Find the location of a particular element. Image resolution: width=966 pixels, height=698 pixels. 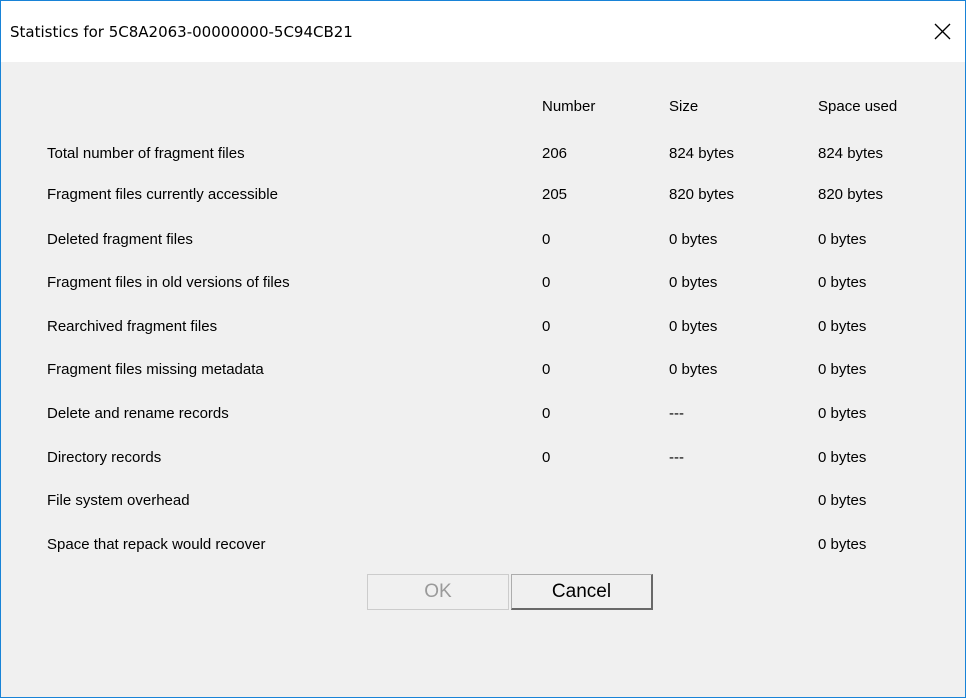

row-label: Deleted fragment files is located at coordinates (120, 239).